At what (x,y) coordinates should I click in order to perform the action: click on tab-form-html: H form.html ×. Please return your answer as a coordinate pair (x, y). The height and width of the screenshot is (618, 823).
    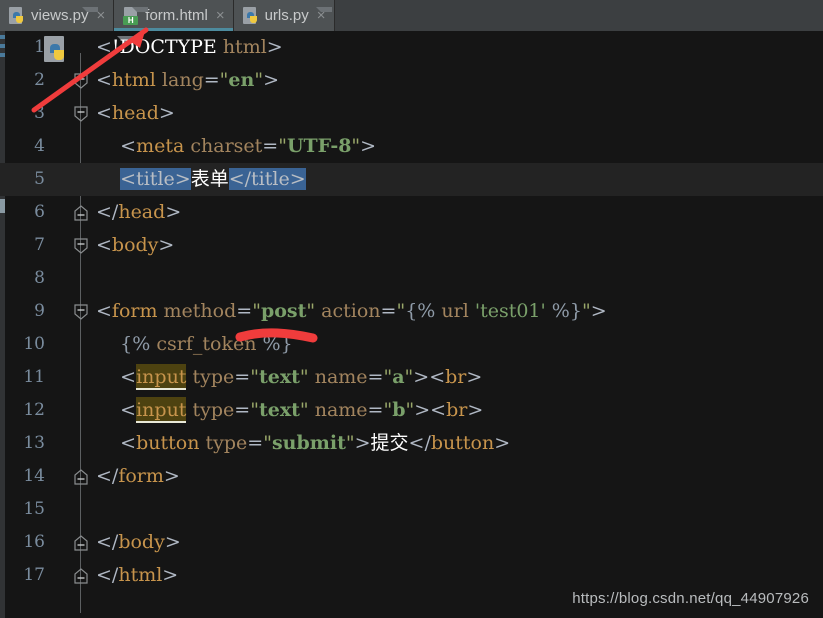
    Looking at the image, I should click on (174, 15).